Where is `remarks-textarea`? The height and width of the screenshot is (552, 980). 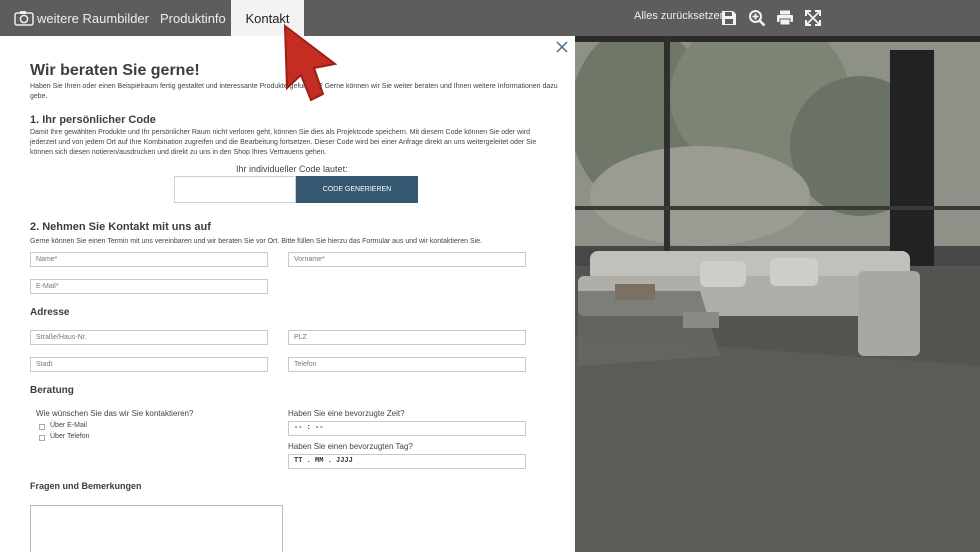 remarks-textarea is located at coordinates (156, 528).